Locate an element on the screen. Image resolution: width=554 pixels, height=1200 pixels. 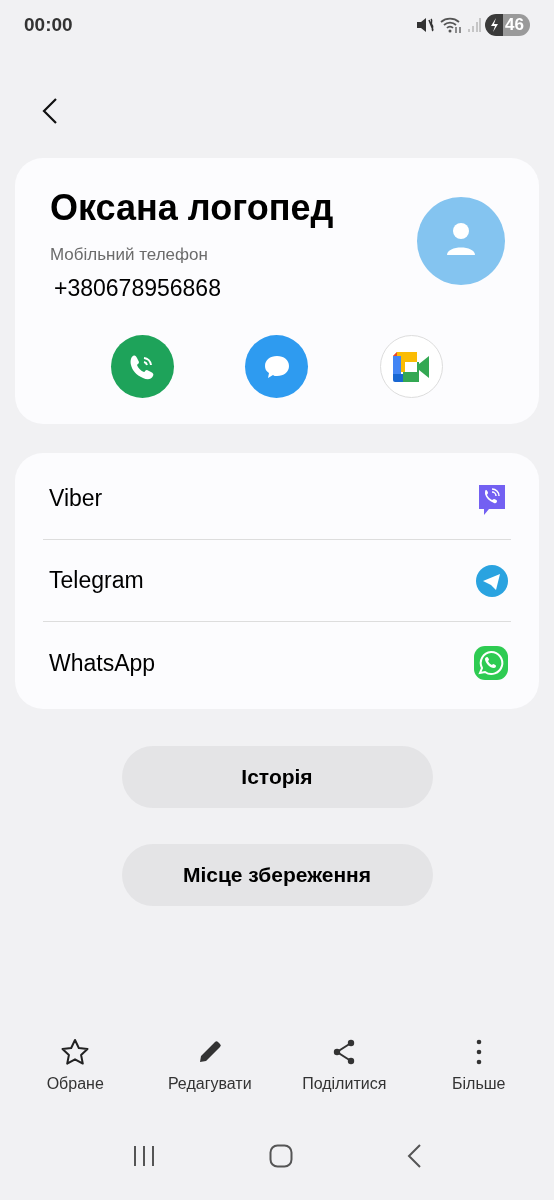
status-time: 00:00 is located at coordinates (48, 24).